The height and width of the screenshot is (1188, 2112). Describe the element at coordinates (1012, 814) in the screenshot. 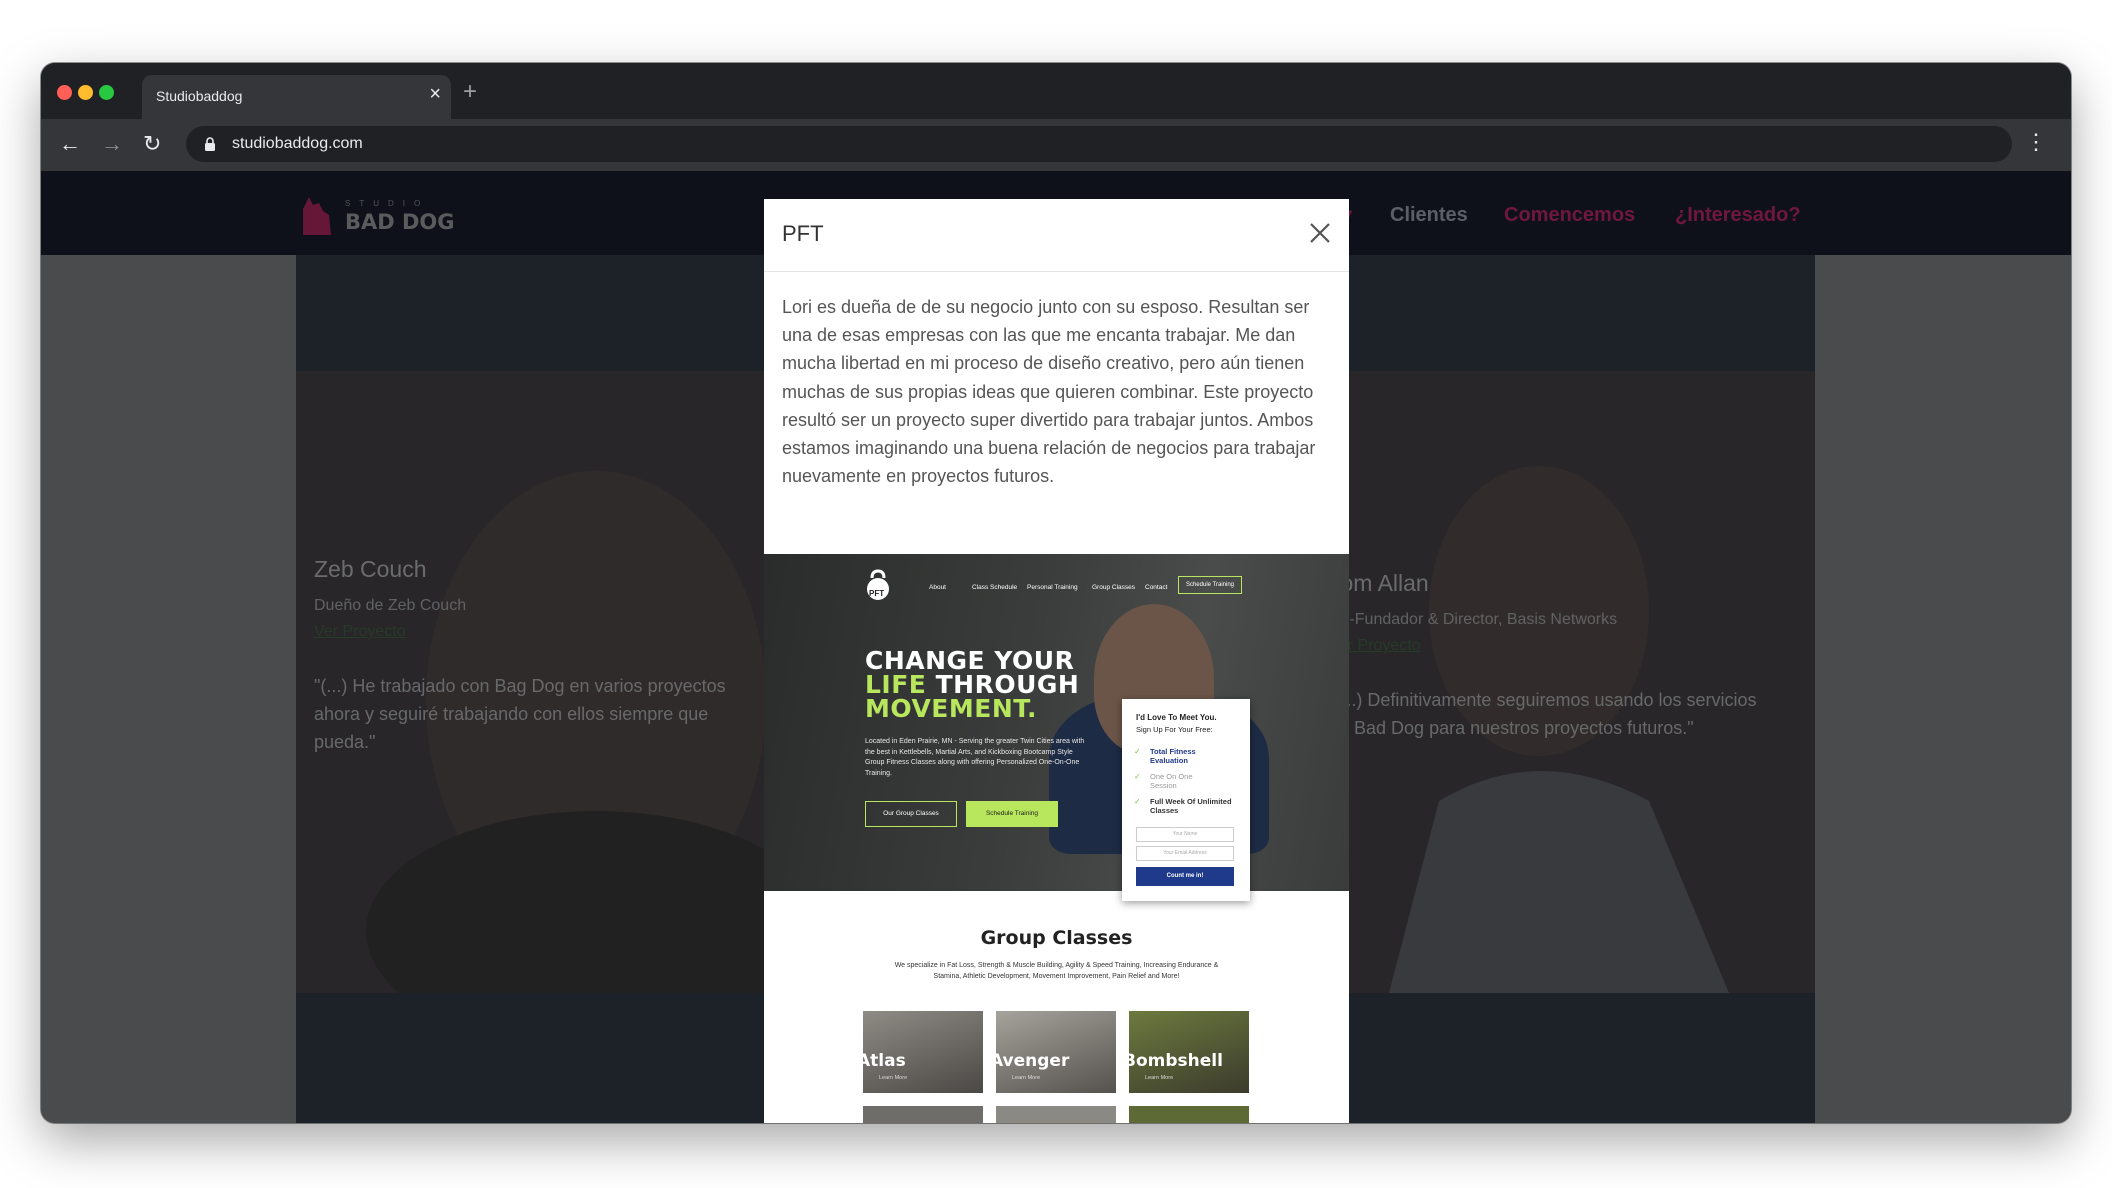

I see `pft-schedule-training-button: Schedule Training` at that location.